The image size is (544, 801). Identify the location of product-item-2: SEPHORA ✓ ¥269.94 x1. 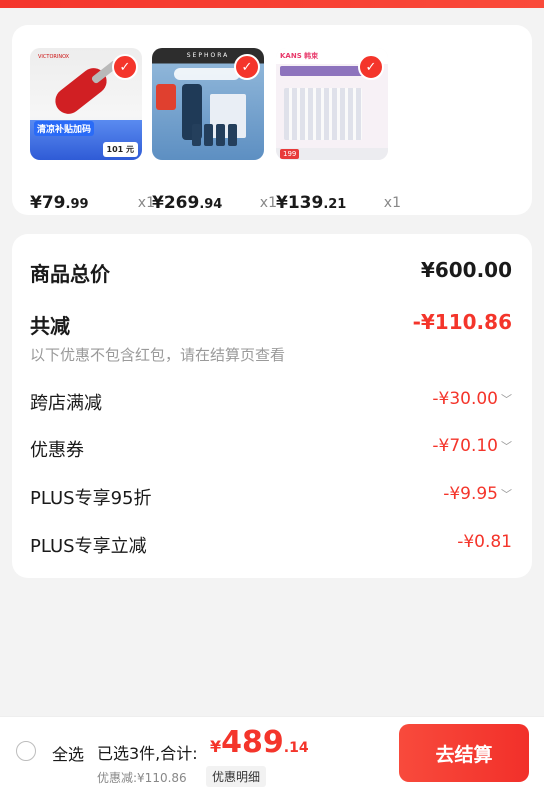
(214, 130).